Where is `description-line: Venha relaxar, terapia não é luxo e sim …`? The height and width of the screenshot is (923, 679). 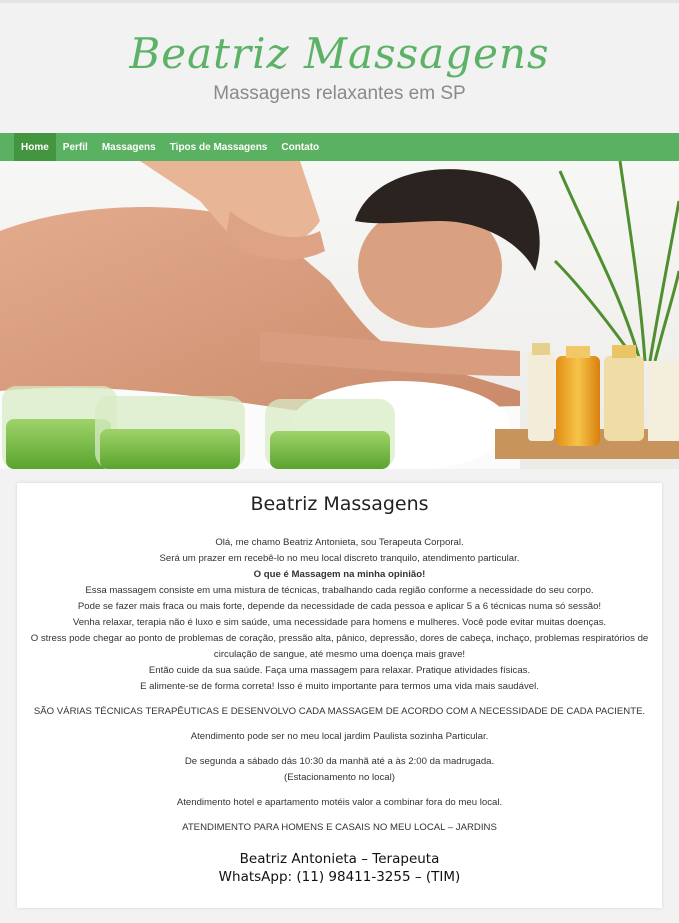
description-line: Venha relaxar, terapia não é luxo e sim … is located at coordinates (339, 622).